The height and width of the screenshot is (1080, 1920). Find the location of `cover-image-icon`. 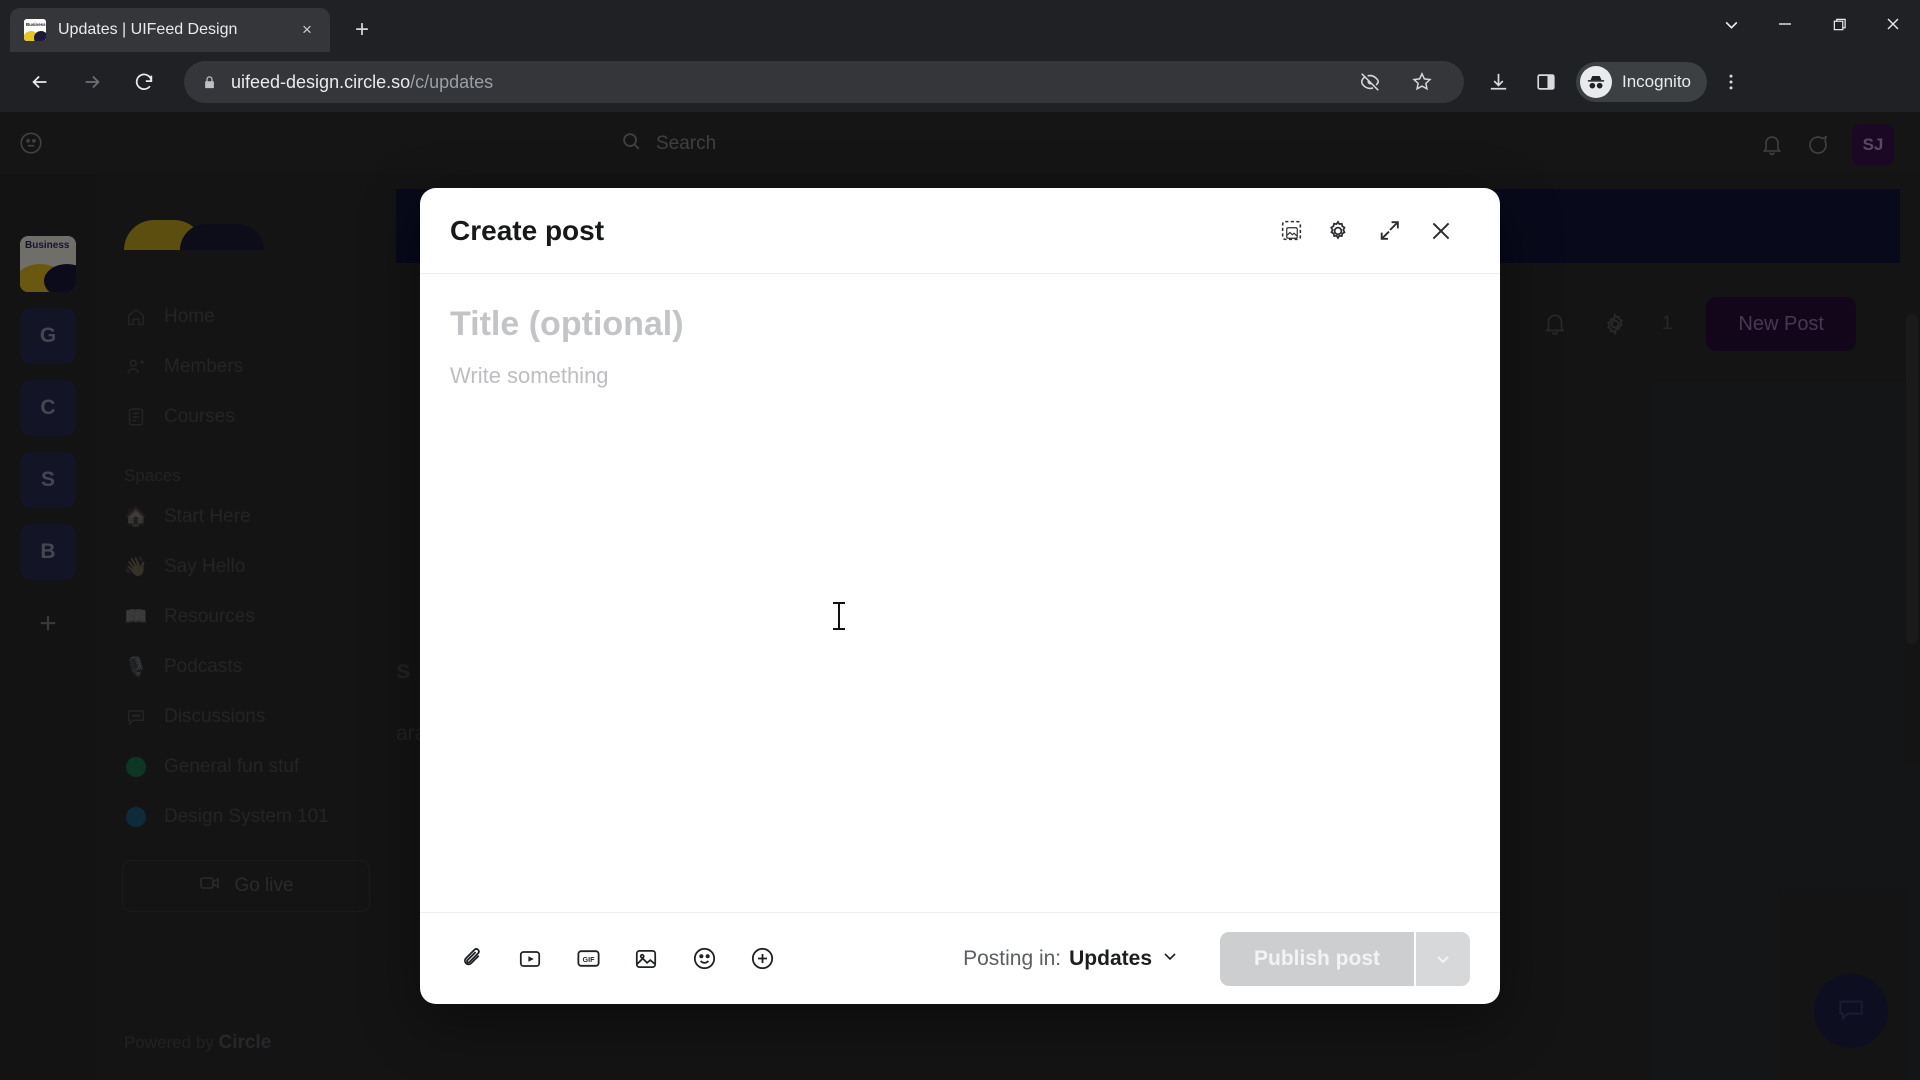

cover-image-icon is located at coordinates (1290, 230).